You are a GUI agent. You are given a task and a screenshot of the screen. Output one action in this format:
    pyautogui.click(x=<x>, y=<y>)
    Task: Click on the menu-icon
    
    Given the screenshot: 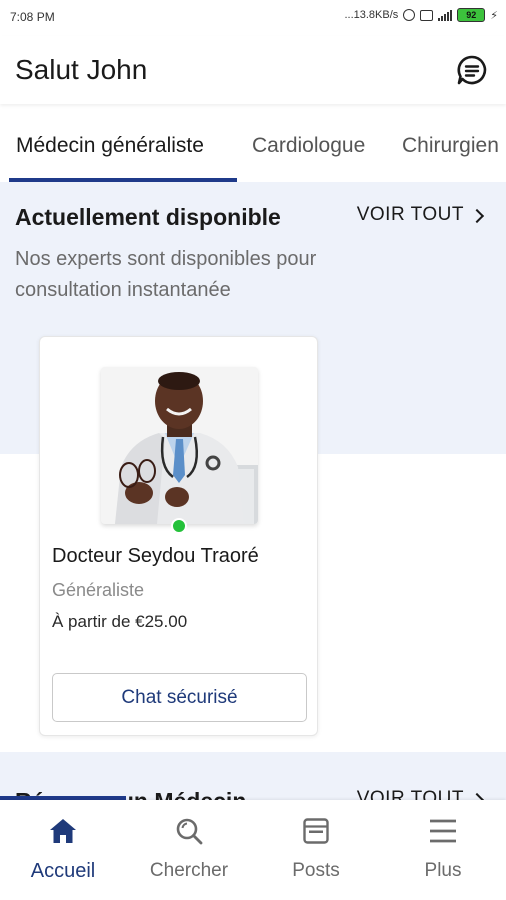 What is the action you would take?
    pyautogui.click(x=443, y=831)
    